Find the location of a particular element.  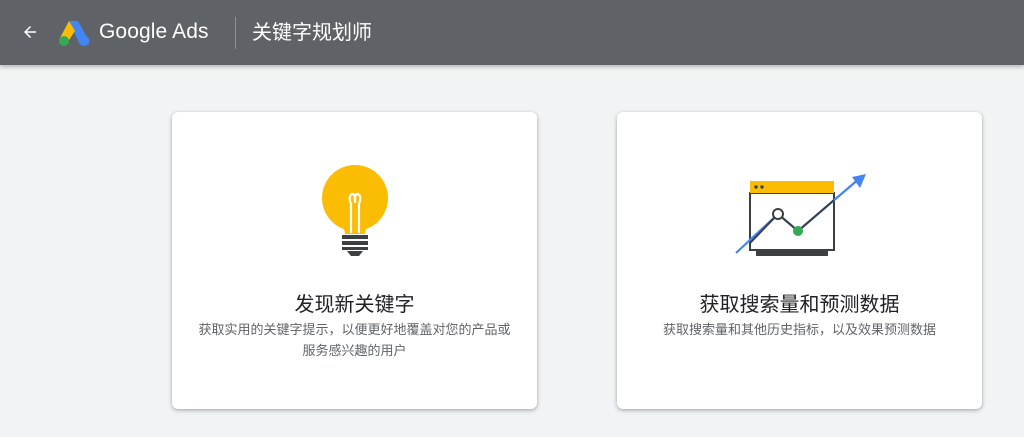

header-divider is located at coordinates (235, 33).